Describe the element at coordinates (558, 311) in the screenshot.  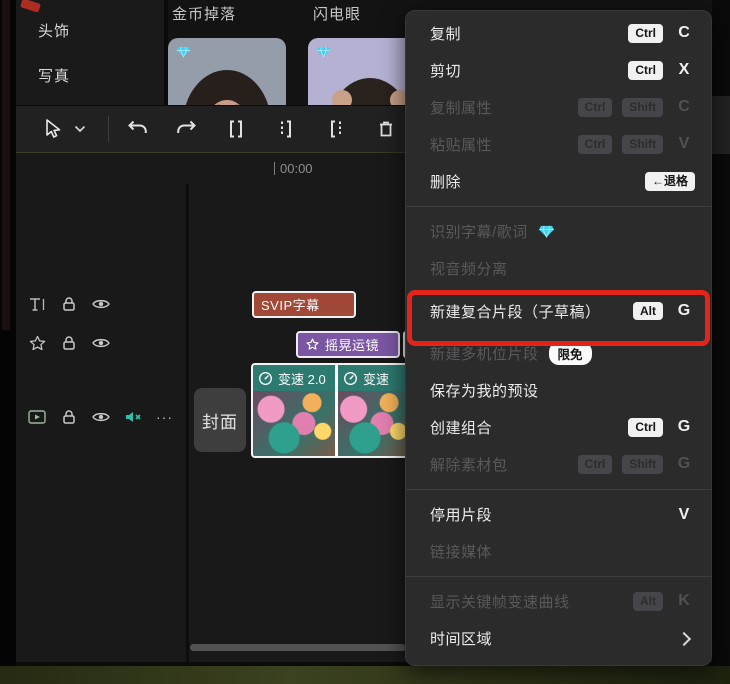
I see `menu-item-new-compound-clip: 新建复合片段（子草稿） Alt G` at that location.